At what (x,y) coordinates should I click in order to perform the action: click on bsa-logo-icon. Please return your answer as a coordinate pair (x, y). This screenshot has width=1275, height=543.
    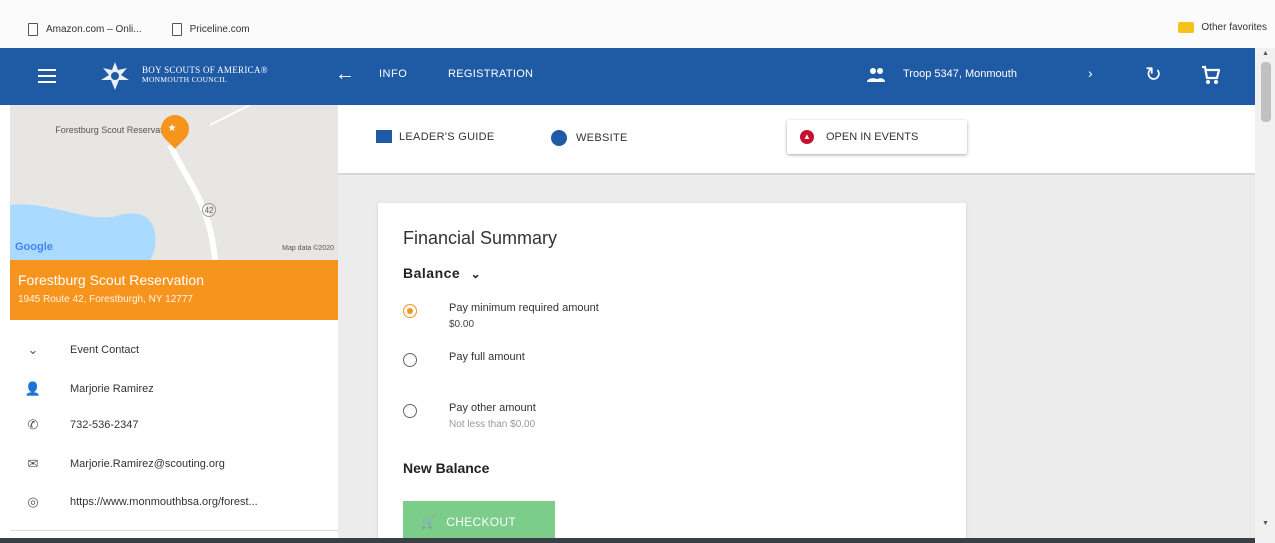
    Looking at the image, I should click on (115, 76).